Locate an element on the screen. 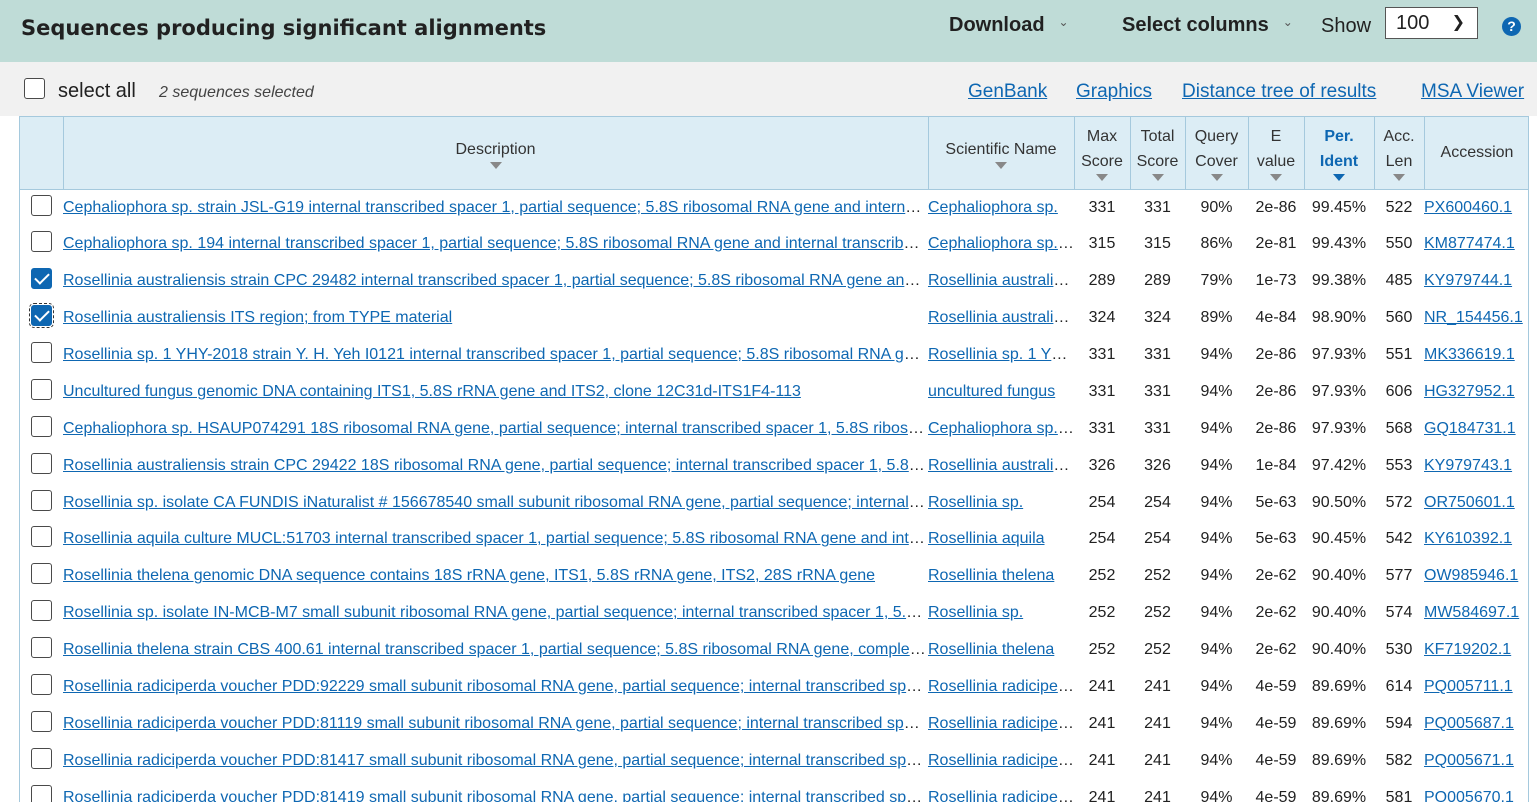 The image size is (1537, 802). col-query-cover: Query Cover is located at coordinates (1217, 153).